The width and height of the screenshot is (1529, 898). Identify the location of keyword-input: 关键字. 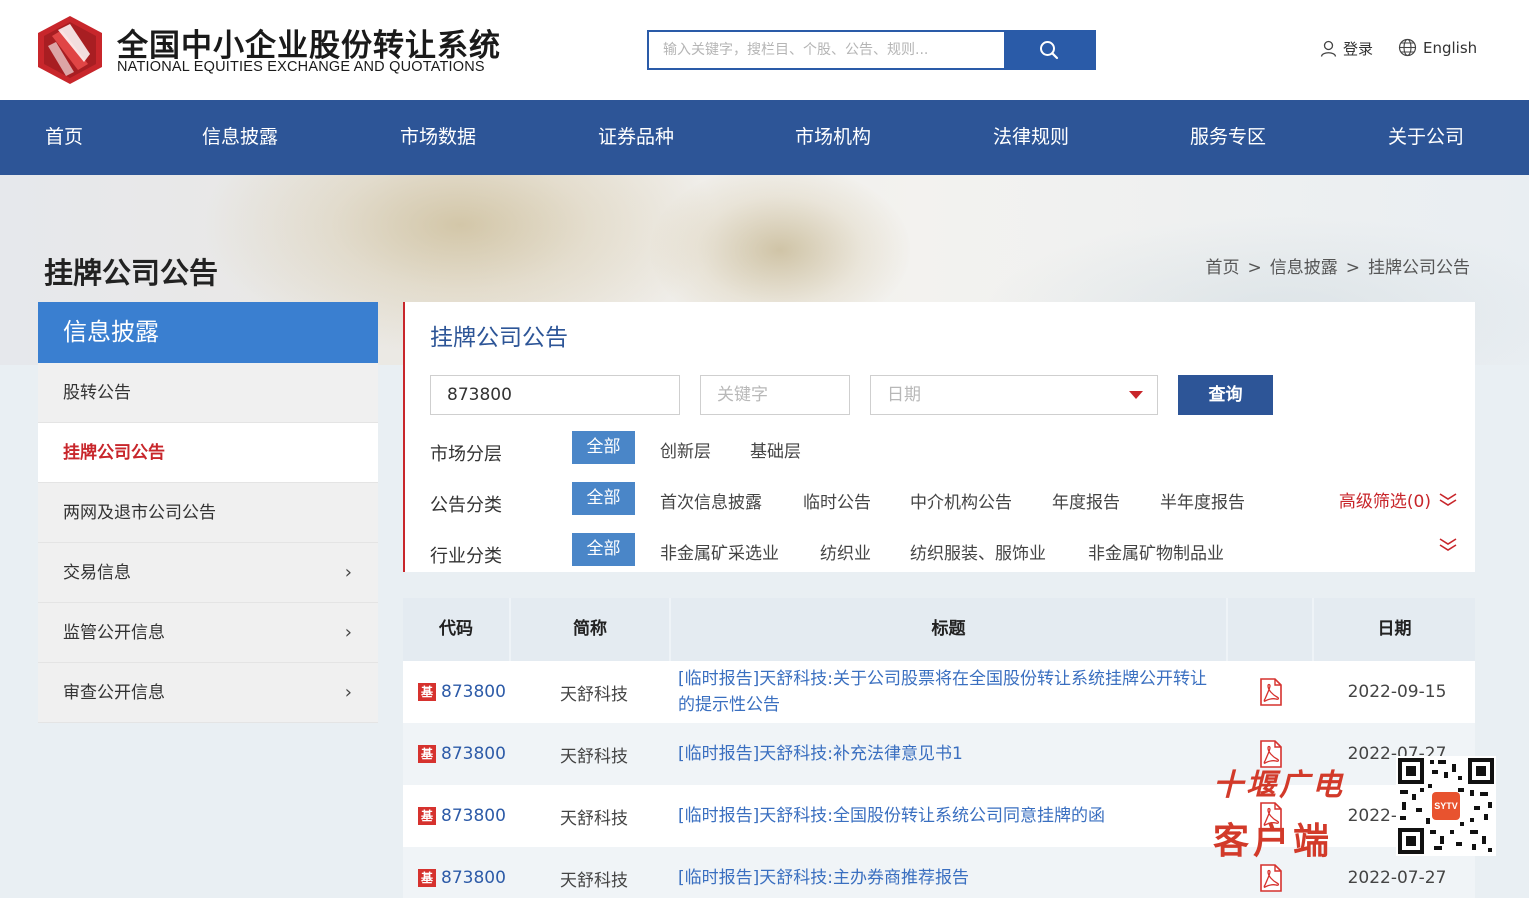
(775, 395).